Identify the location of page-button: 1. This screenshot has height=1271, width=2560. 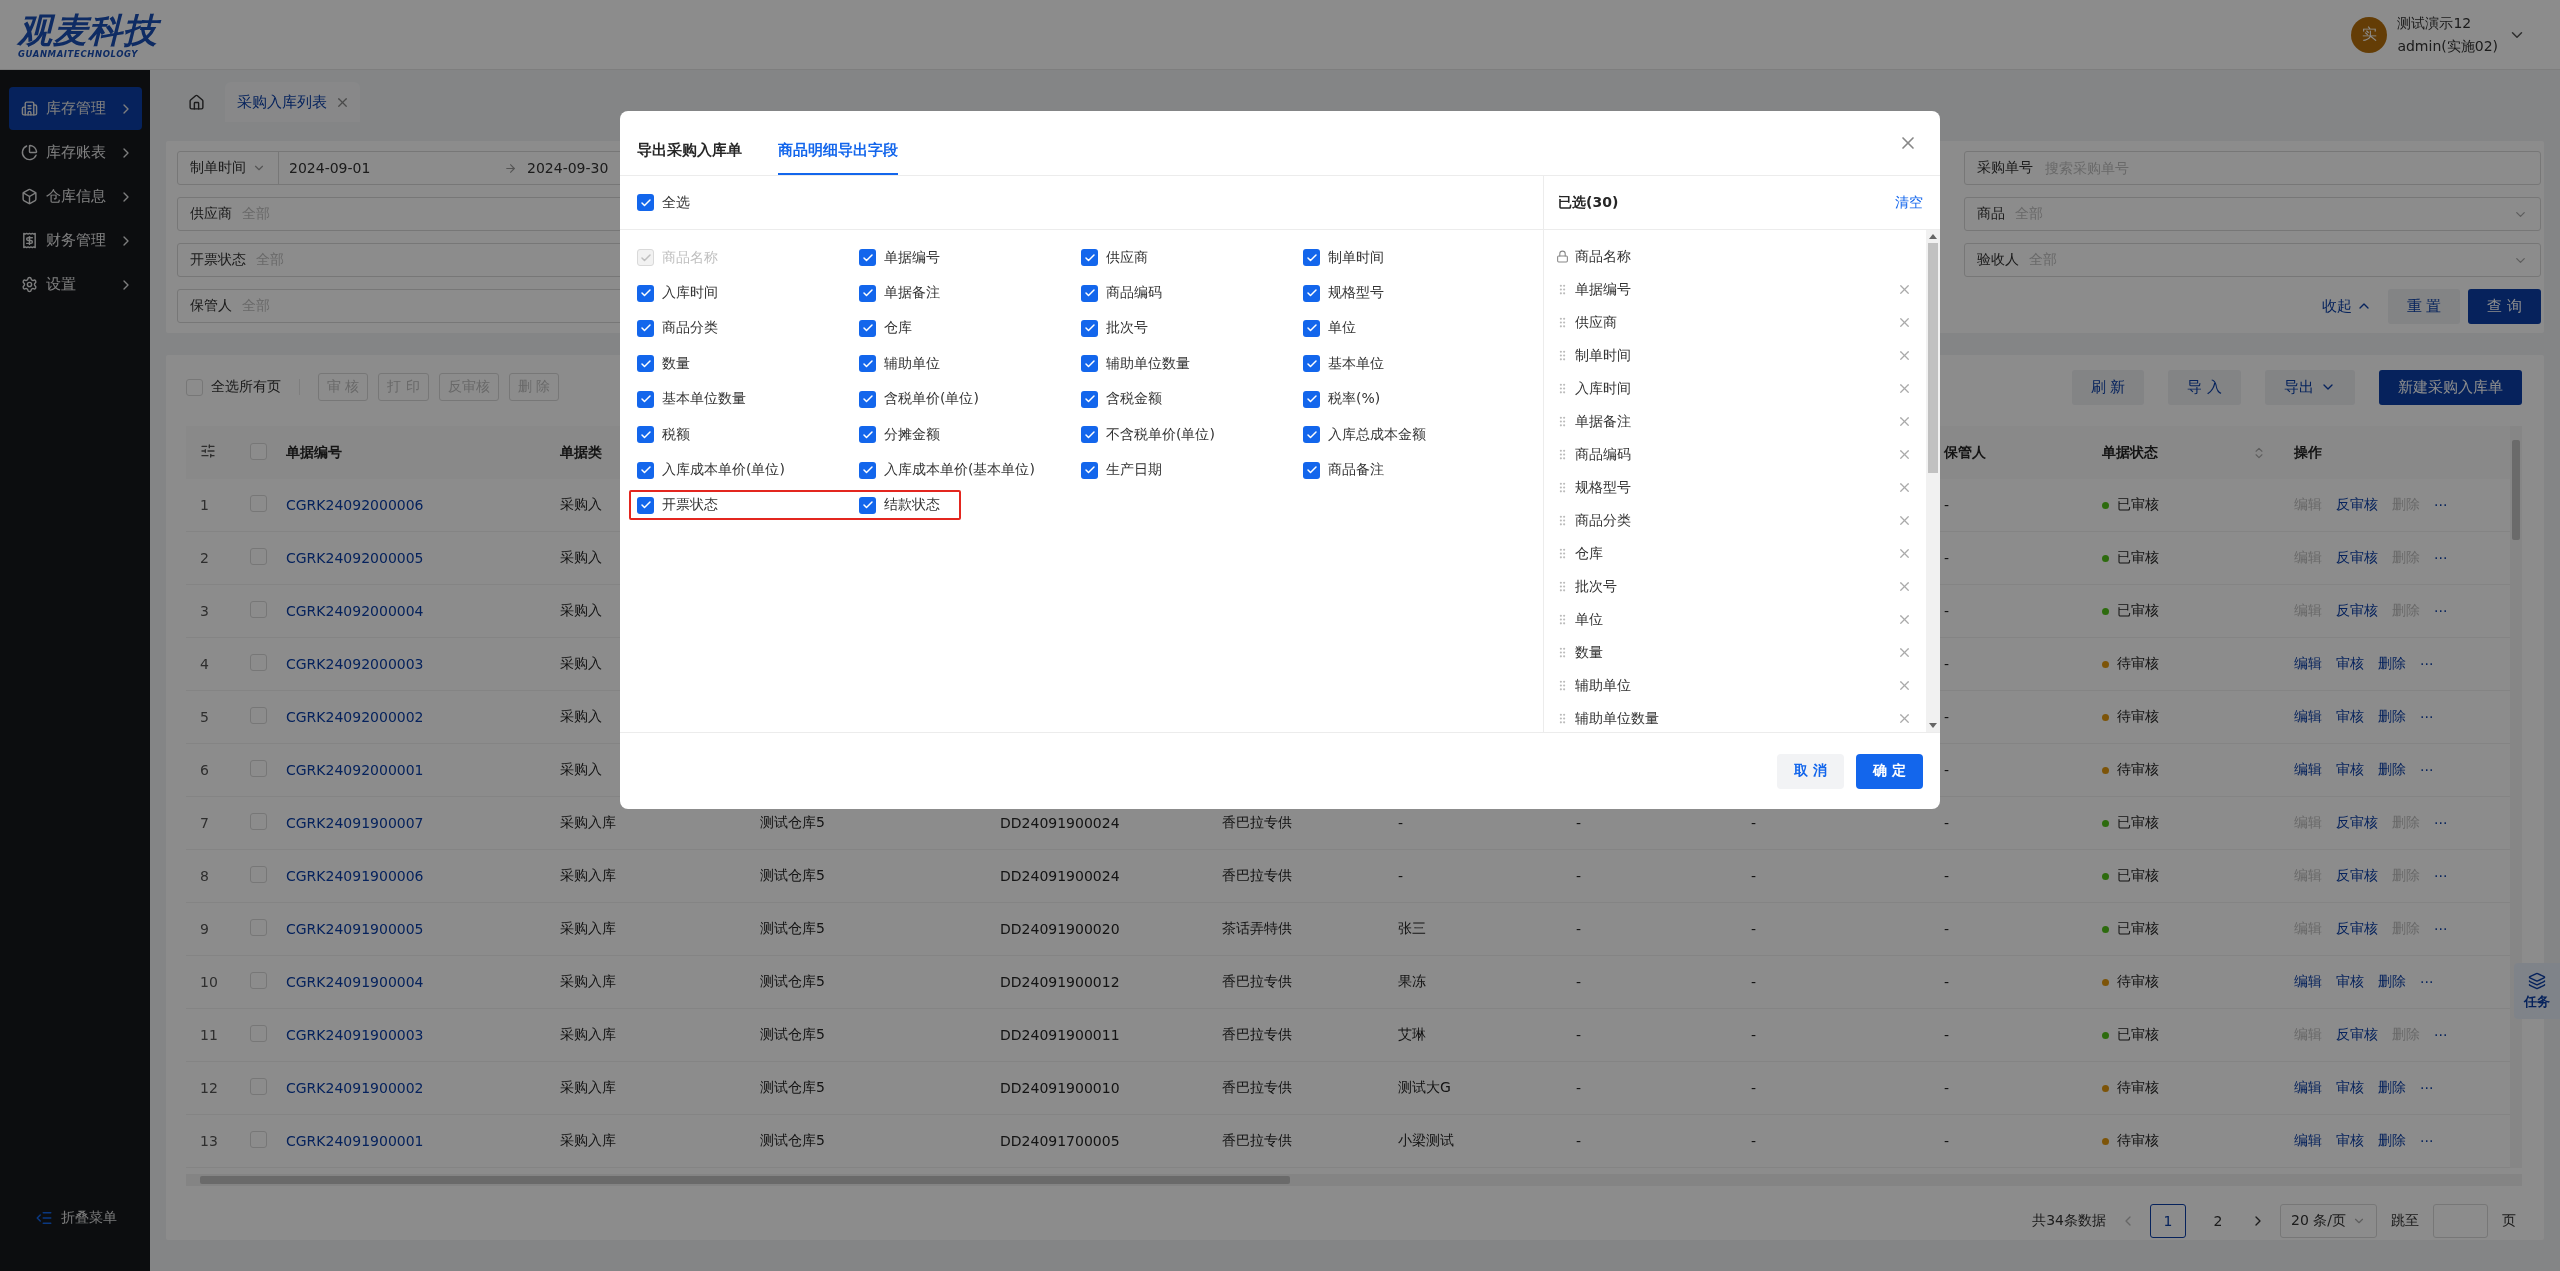
(2168, 1221).